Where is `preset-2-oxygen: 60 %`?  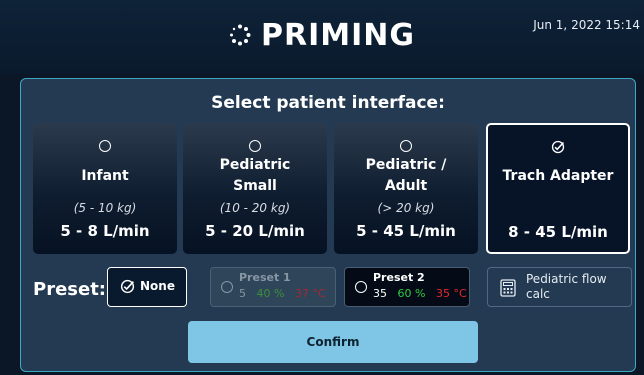
preset-2-oxygen: 60 % is located at coordinates (411, 293).